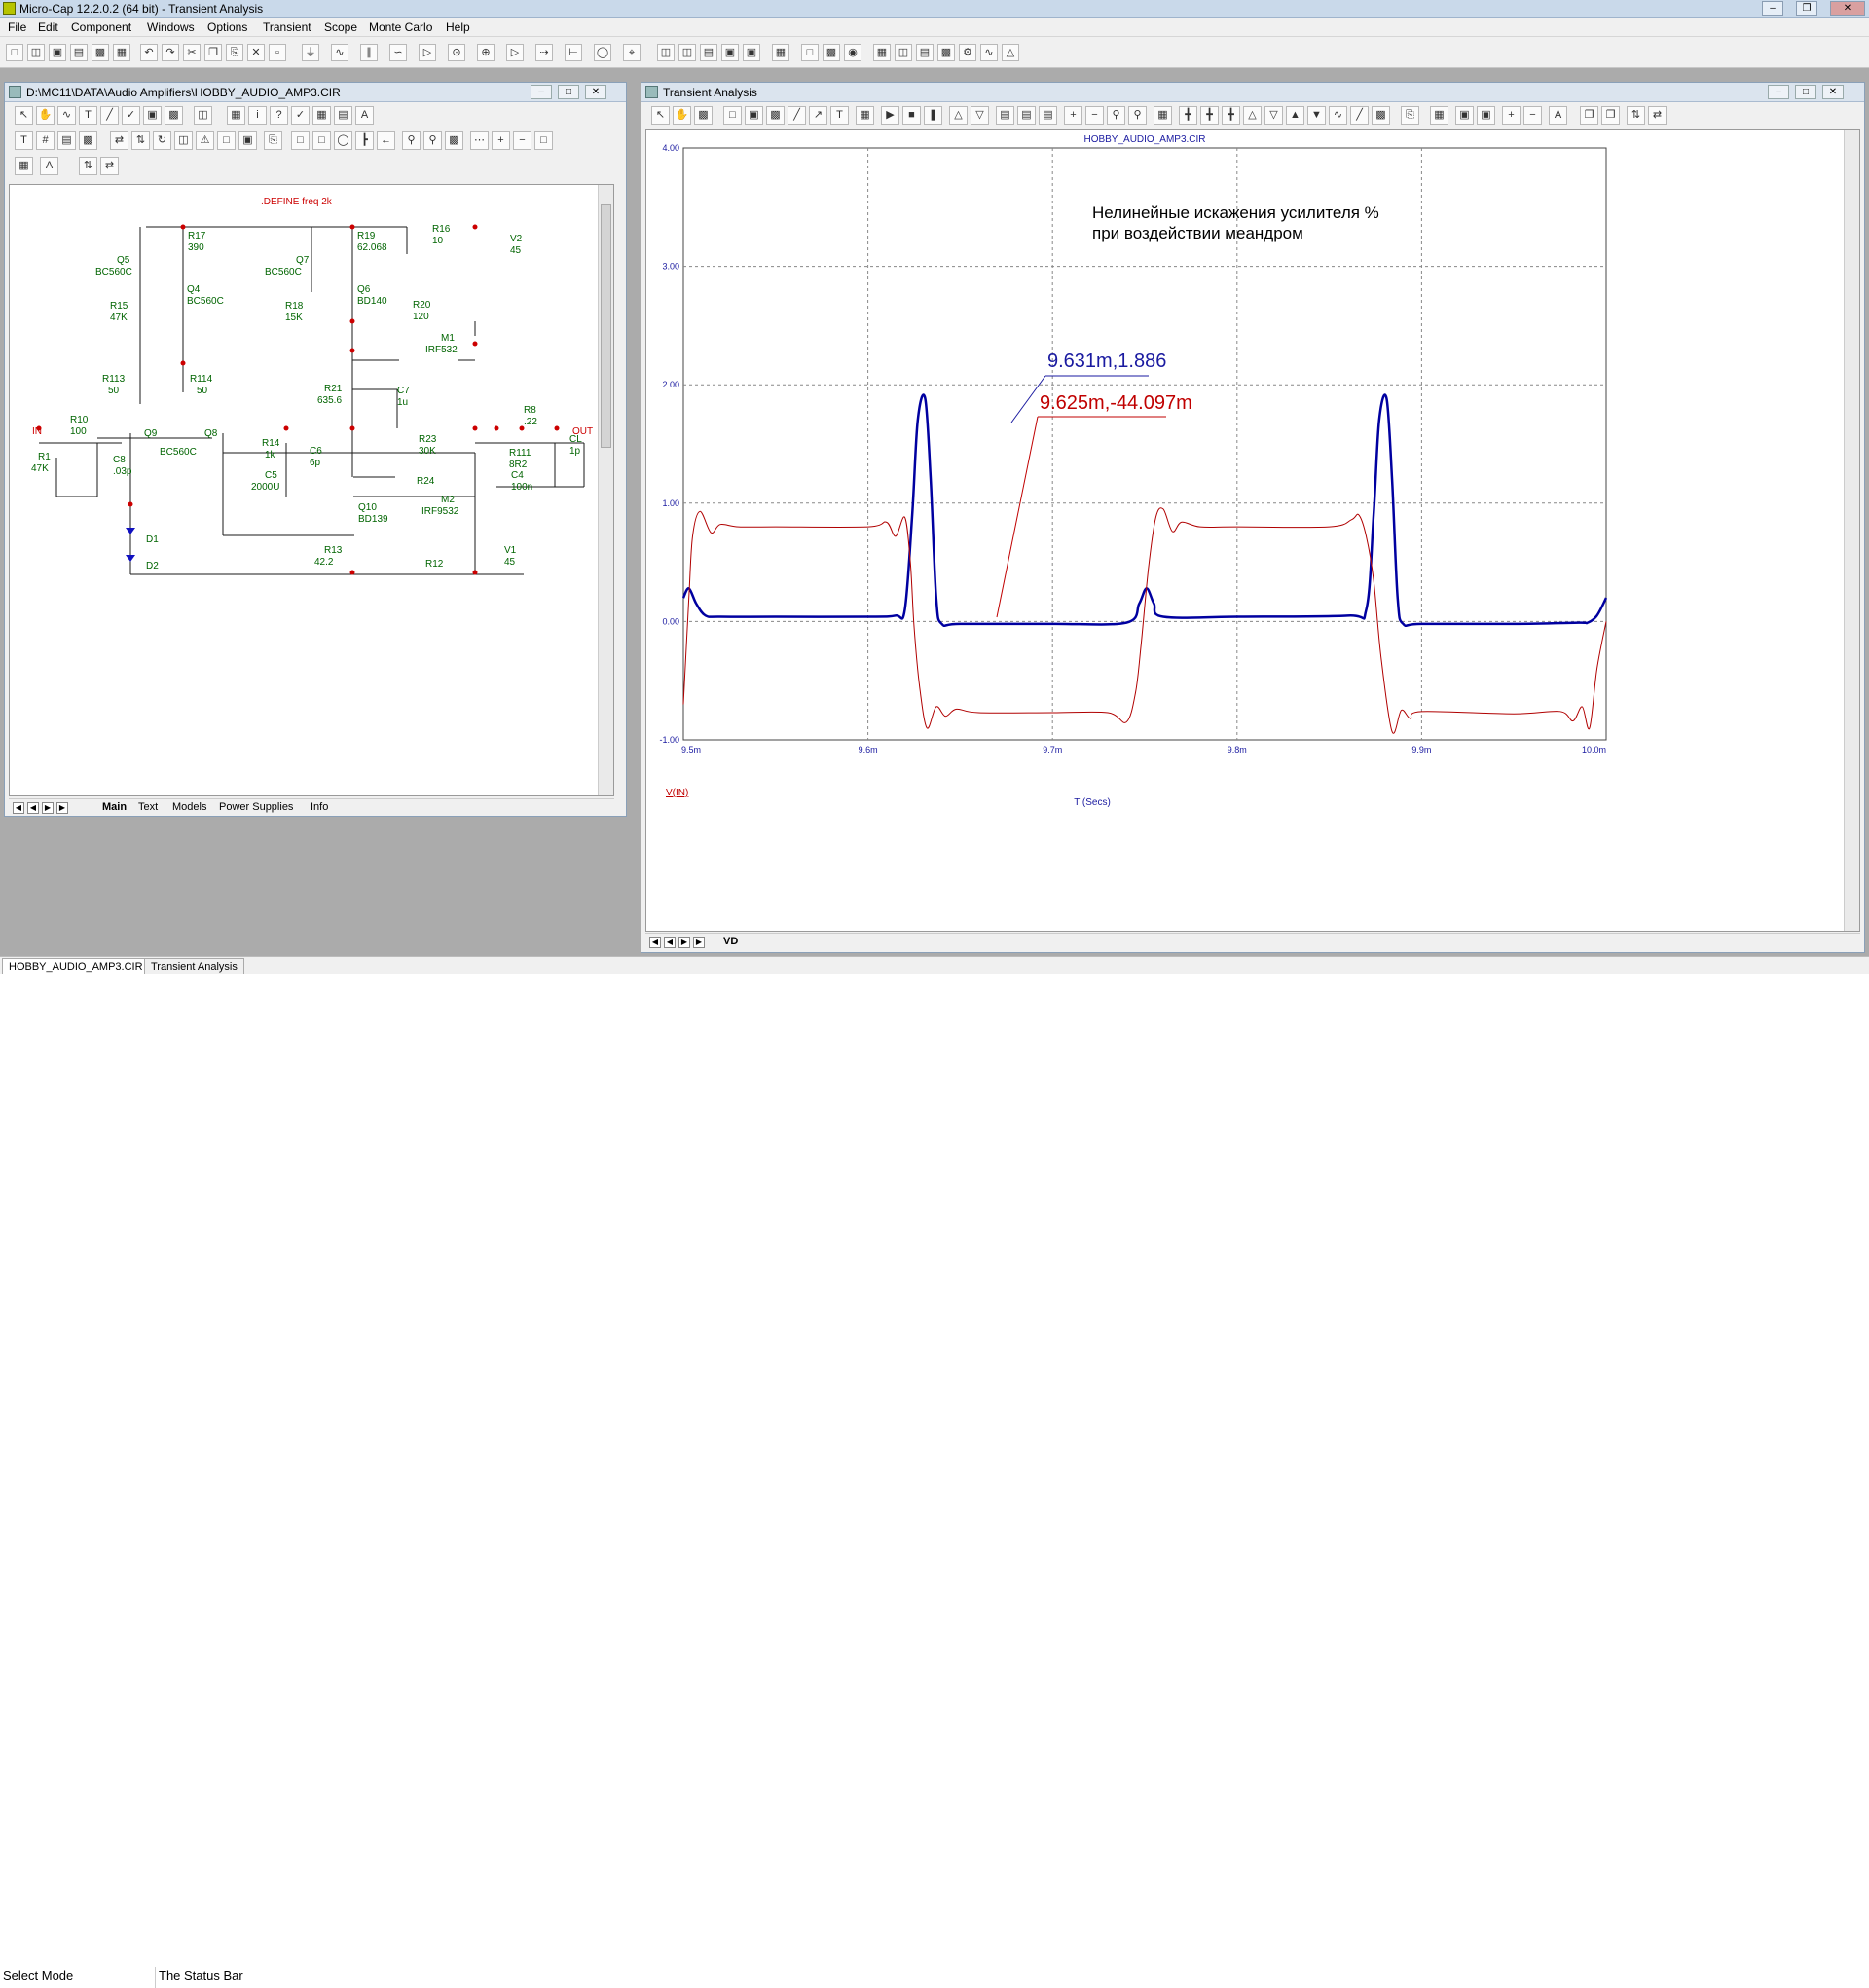 This screenshot has width=1869, height=1988. I want to click on font-icon: A, so click(364, 115).